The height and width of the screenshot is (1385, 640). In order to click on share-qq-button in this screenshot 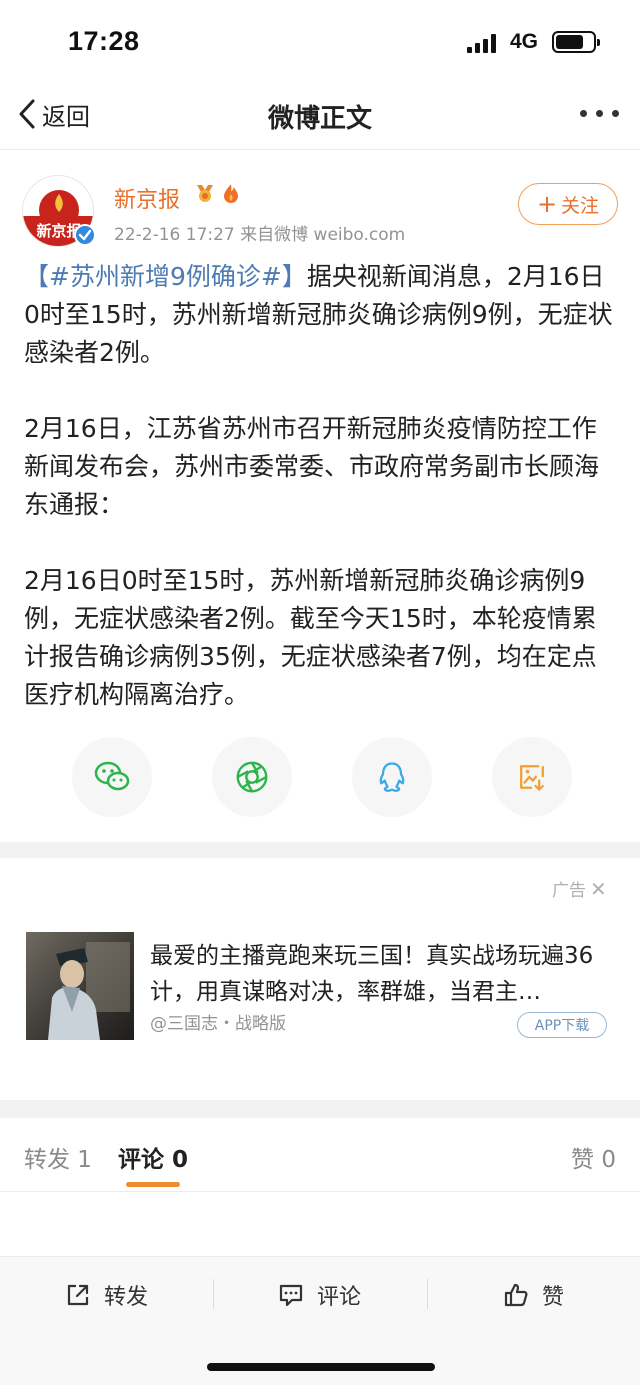, I will do `click(392, 777)`.